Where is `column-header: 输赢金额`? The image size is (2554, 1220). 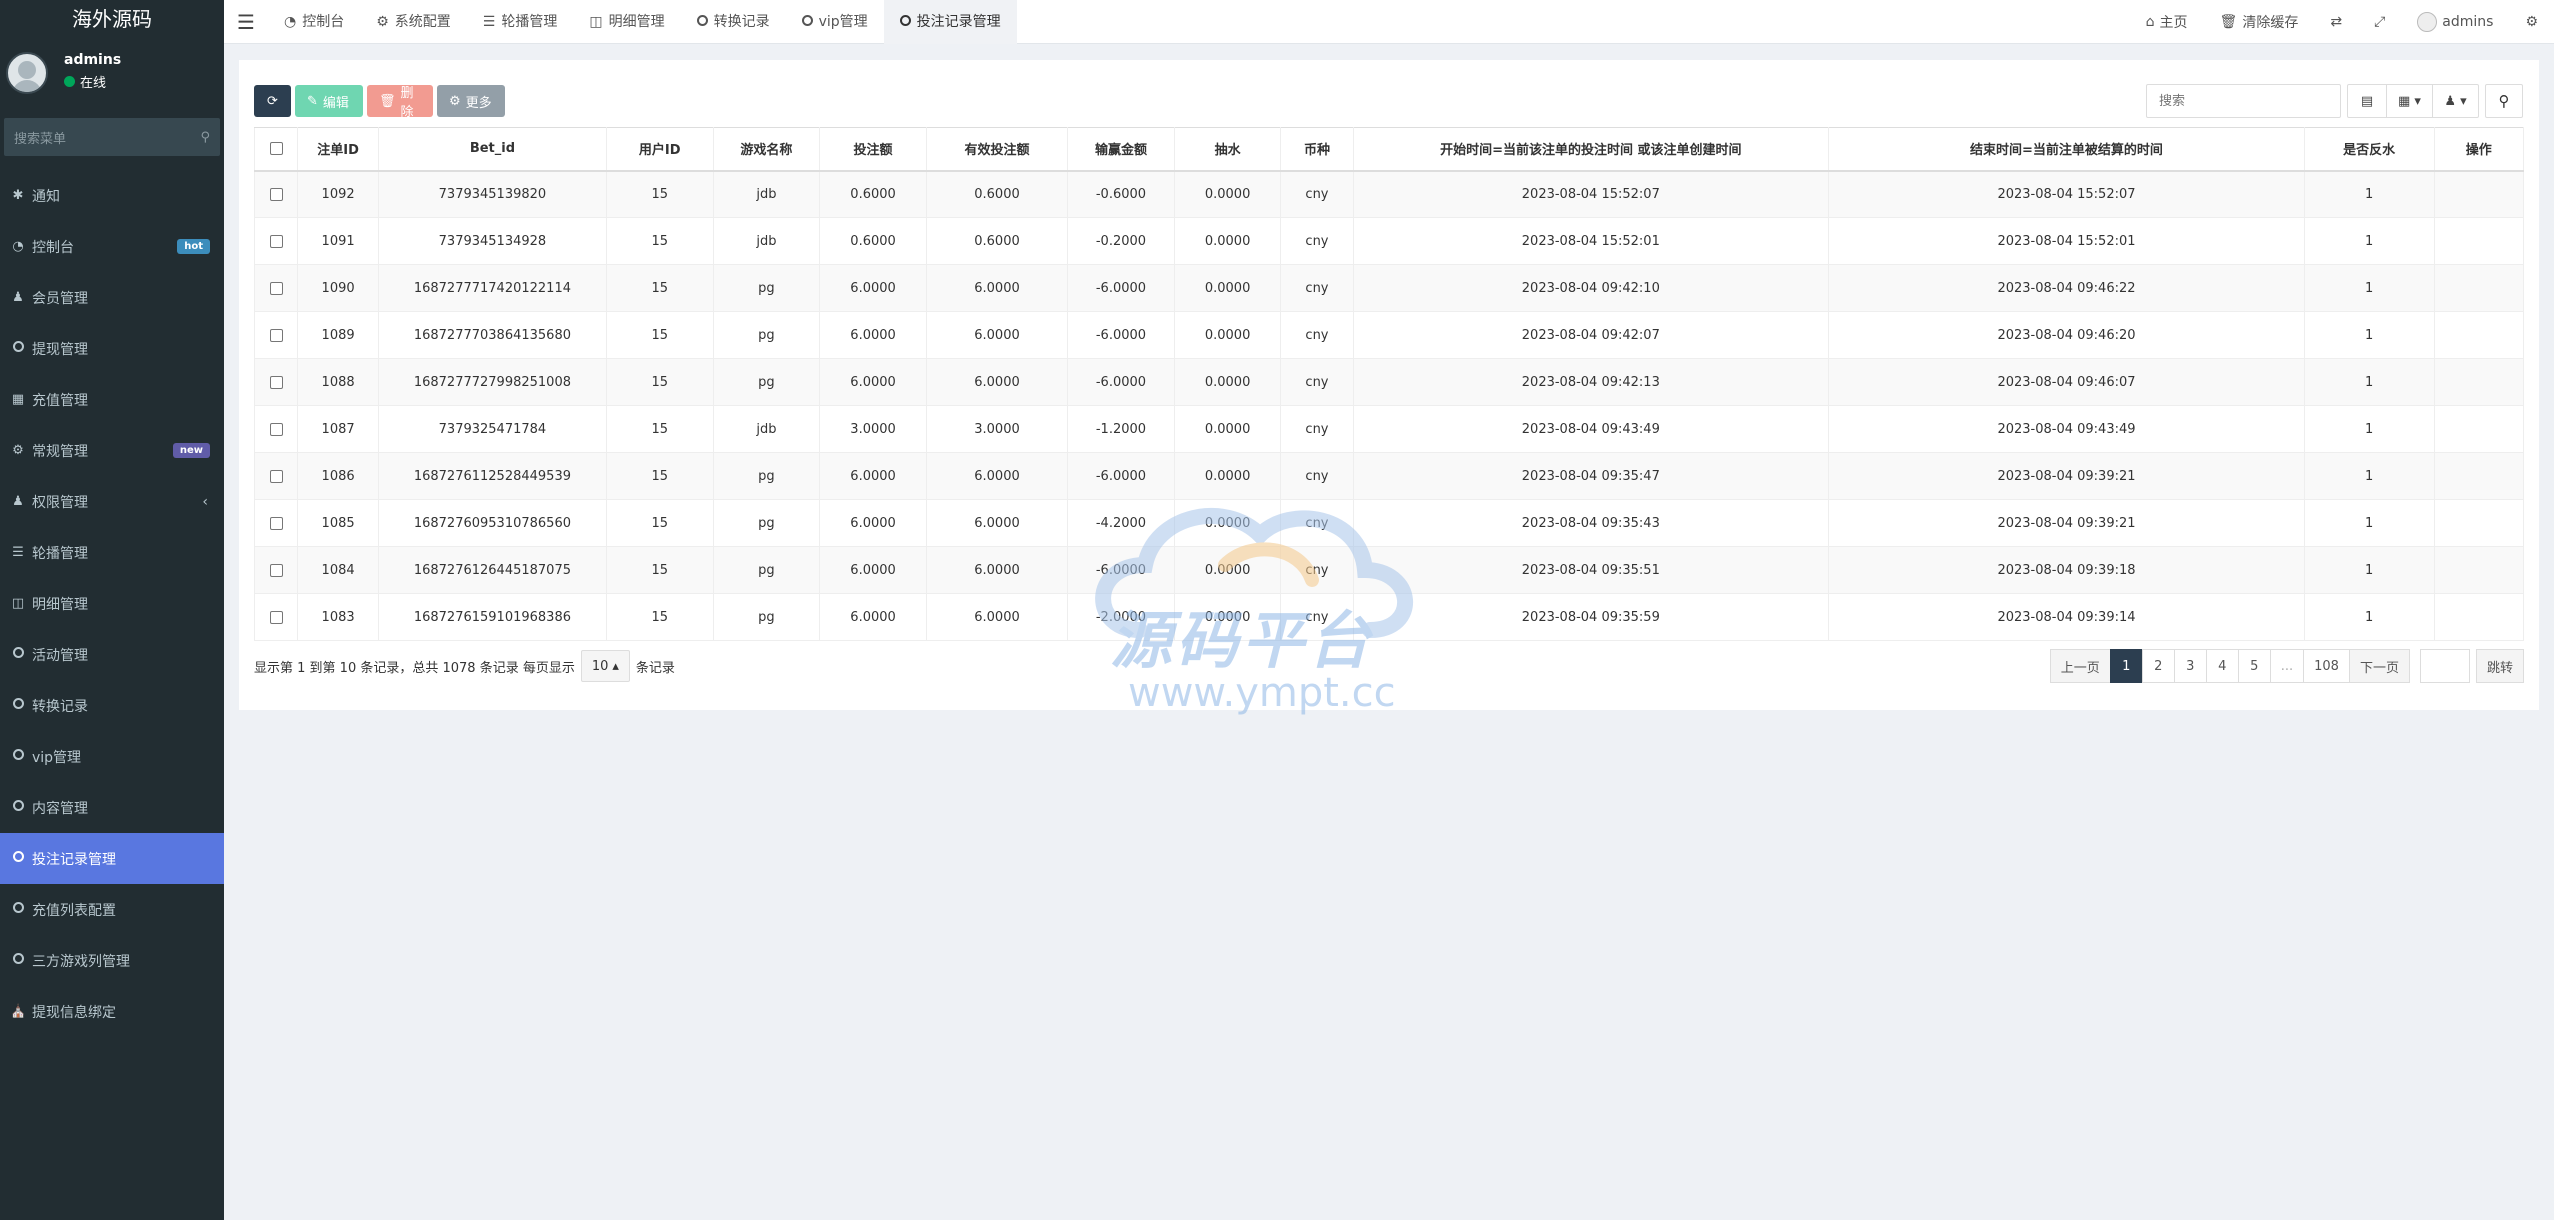 column-header: 输赢金额 is located at coordinates (1121, 149).